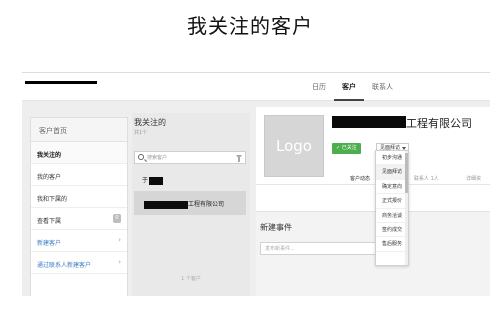 This screenshot has height=312, width=500. What do you see at coordinates (426, 178) in the screenshot?
I see `tab-contacts: 联系人 1人` at bounding box center [426, 178].